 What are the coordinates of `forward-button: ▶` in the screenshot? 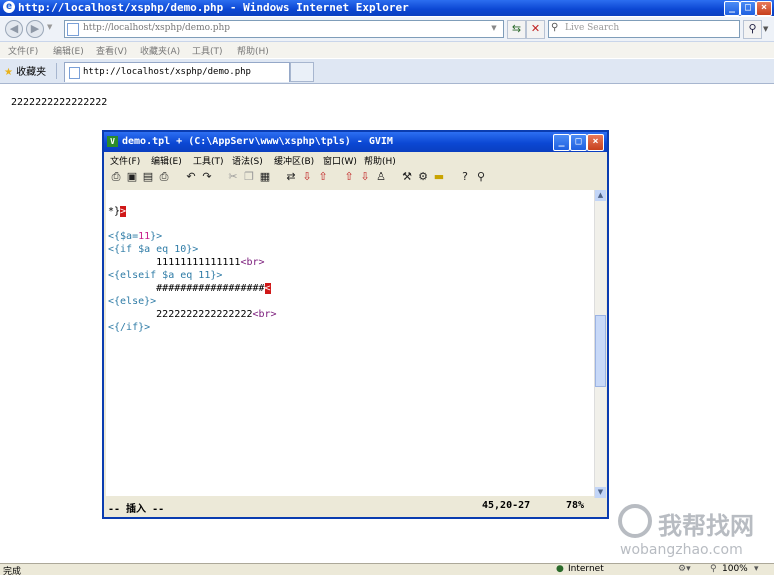 It's located at (35, 29).